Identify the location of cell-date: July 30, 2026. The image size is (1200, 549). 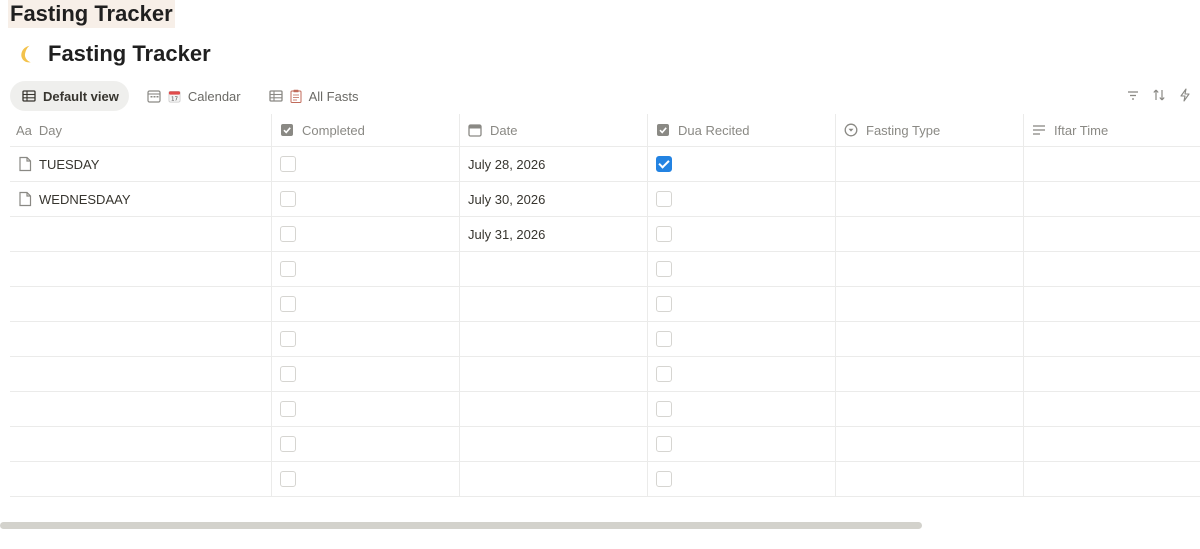
(554, 199).